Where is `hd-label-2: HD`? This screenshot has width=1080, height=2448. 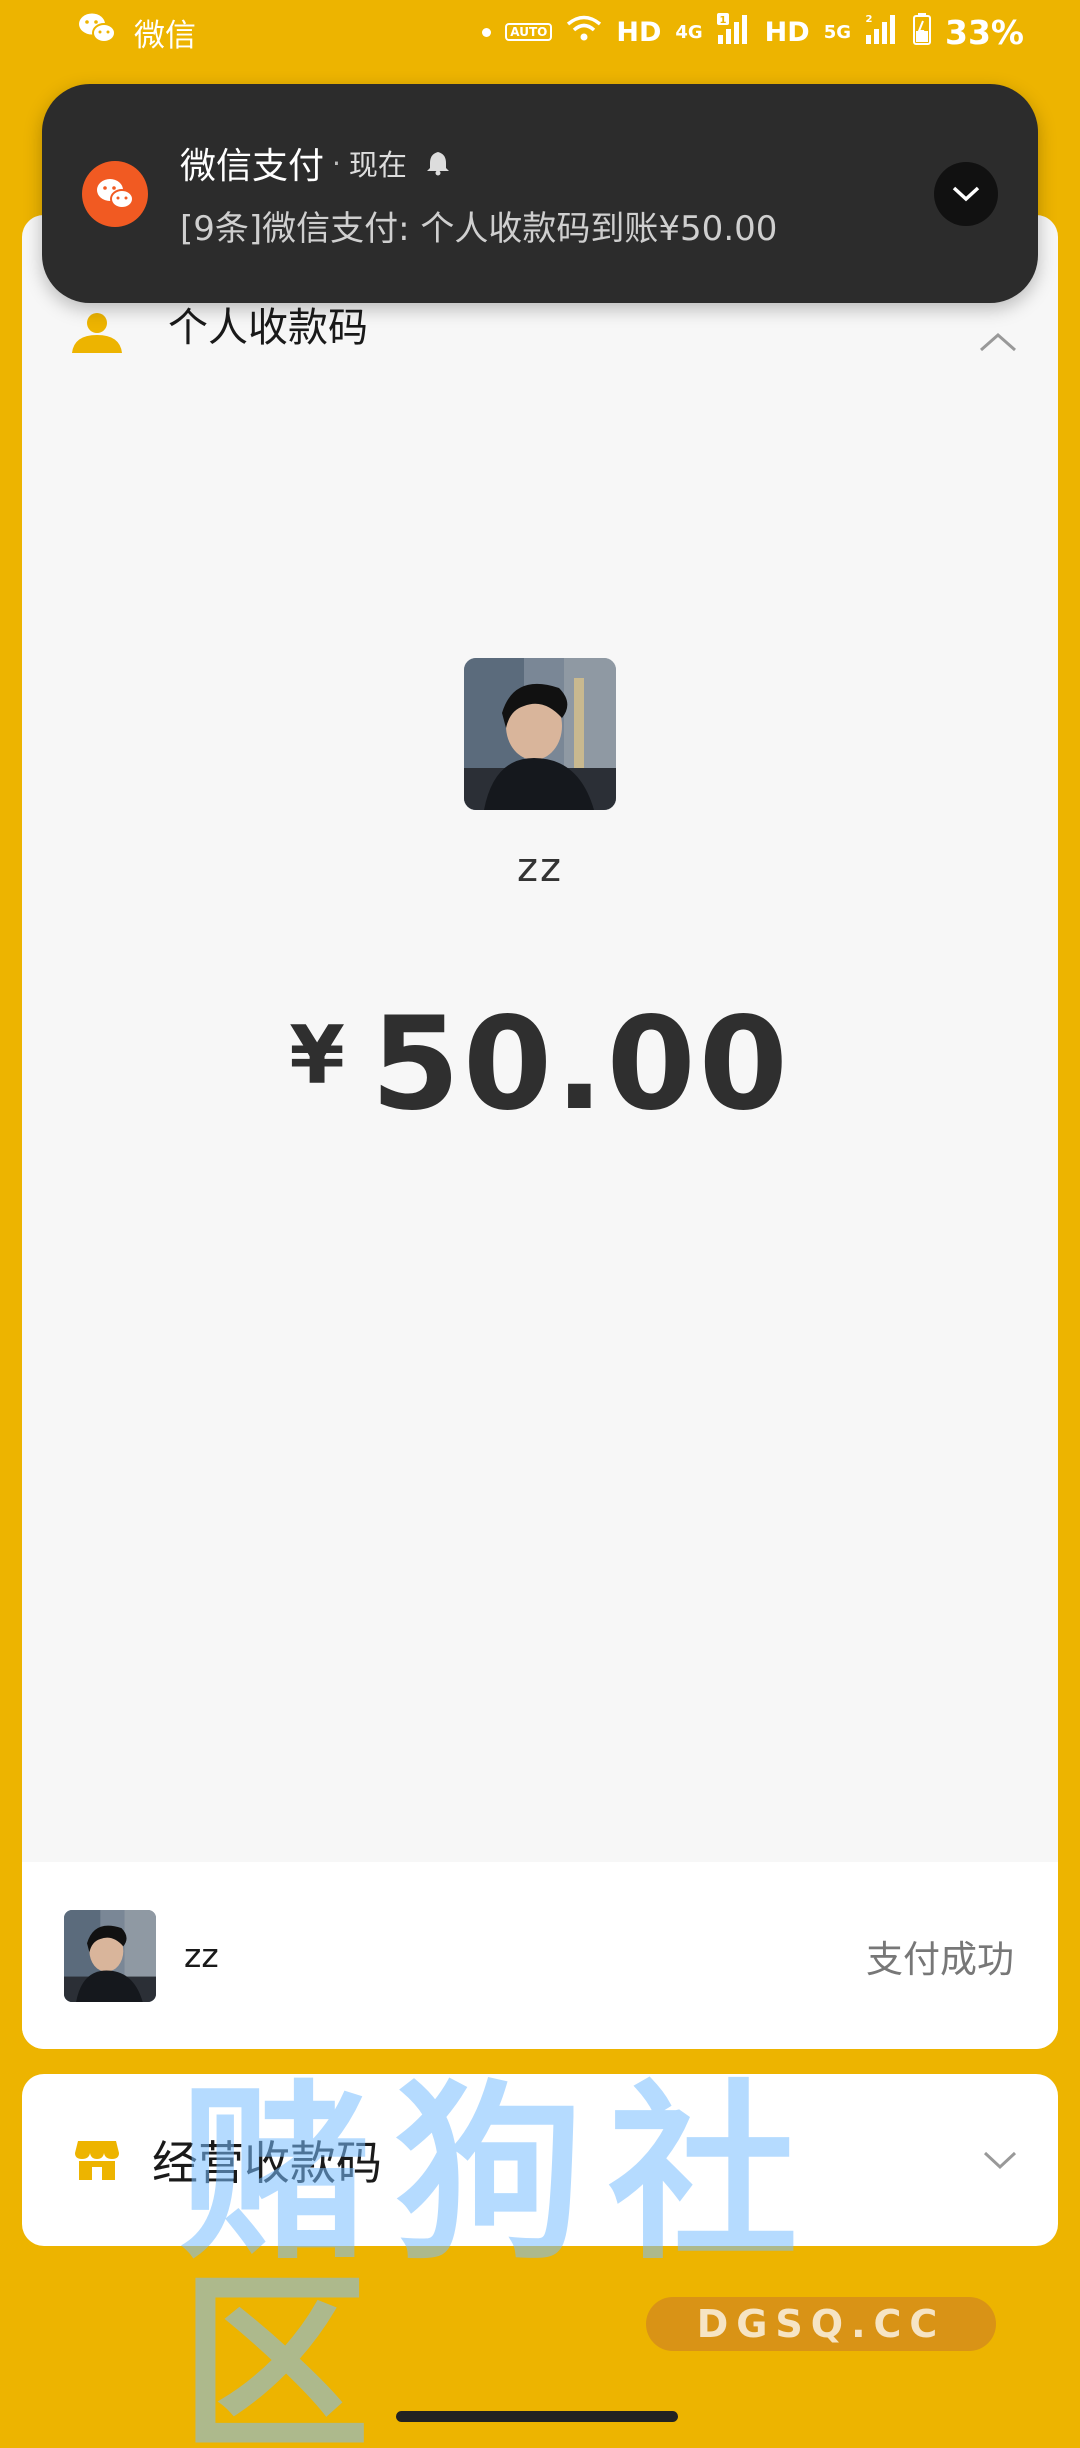 hd-label-2: HD is located at coordinates (787, 32).